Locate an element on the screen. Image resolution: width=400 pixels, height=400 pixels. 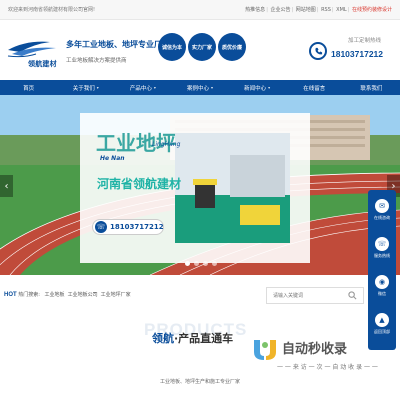
nav-item-label: 案例中心 is located at coordinates (197, 88).